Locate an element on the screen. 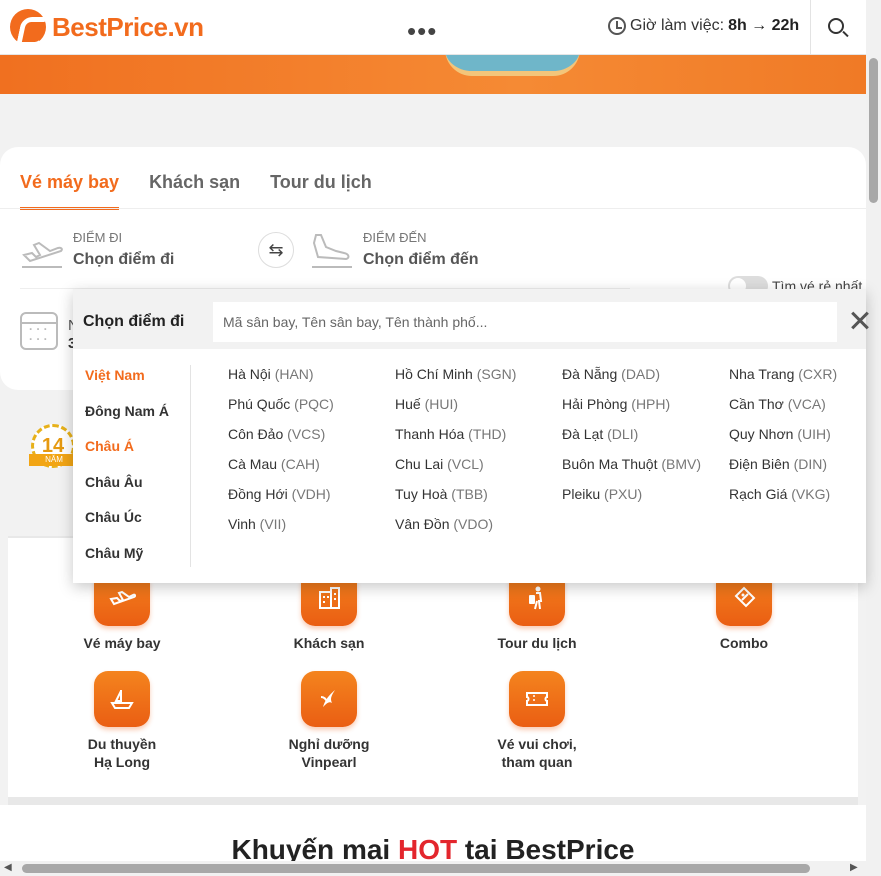 Image resolution: width=881 pixels, height=876 pixels. airport-city: Buôn Ma Thuột is located at coordinates (610, 464).